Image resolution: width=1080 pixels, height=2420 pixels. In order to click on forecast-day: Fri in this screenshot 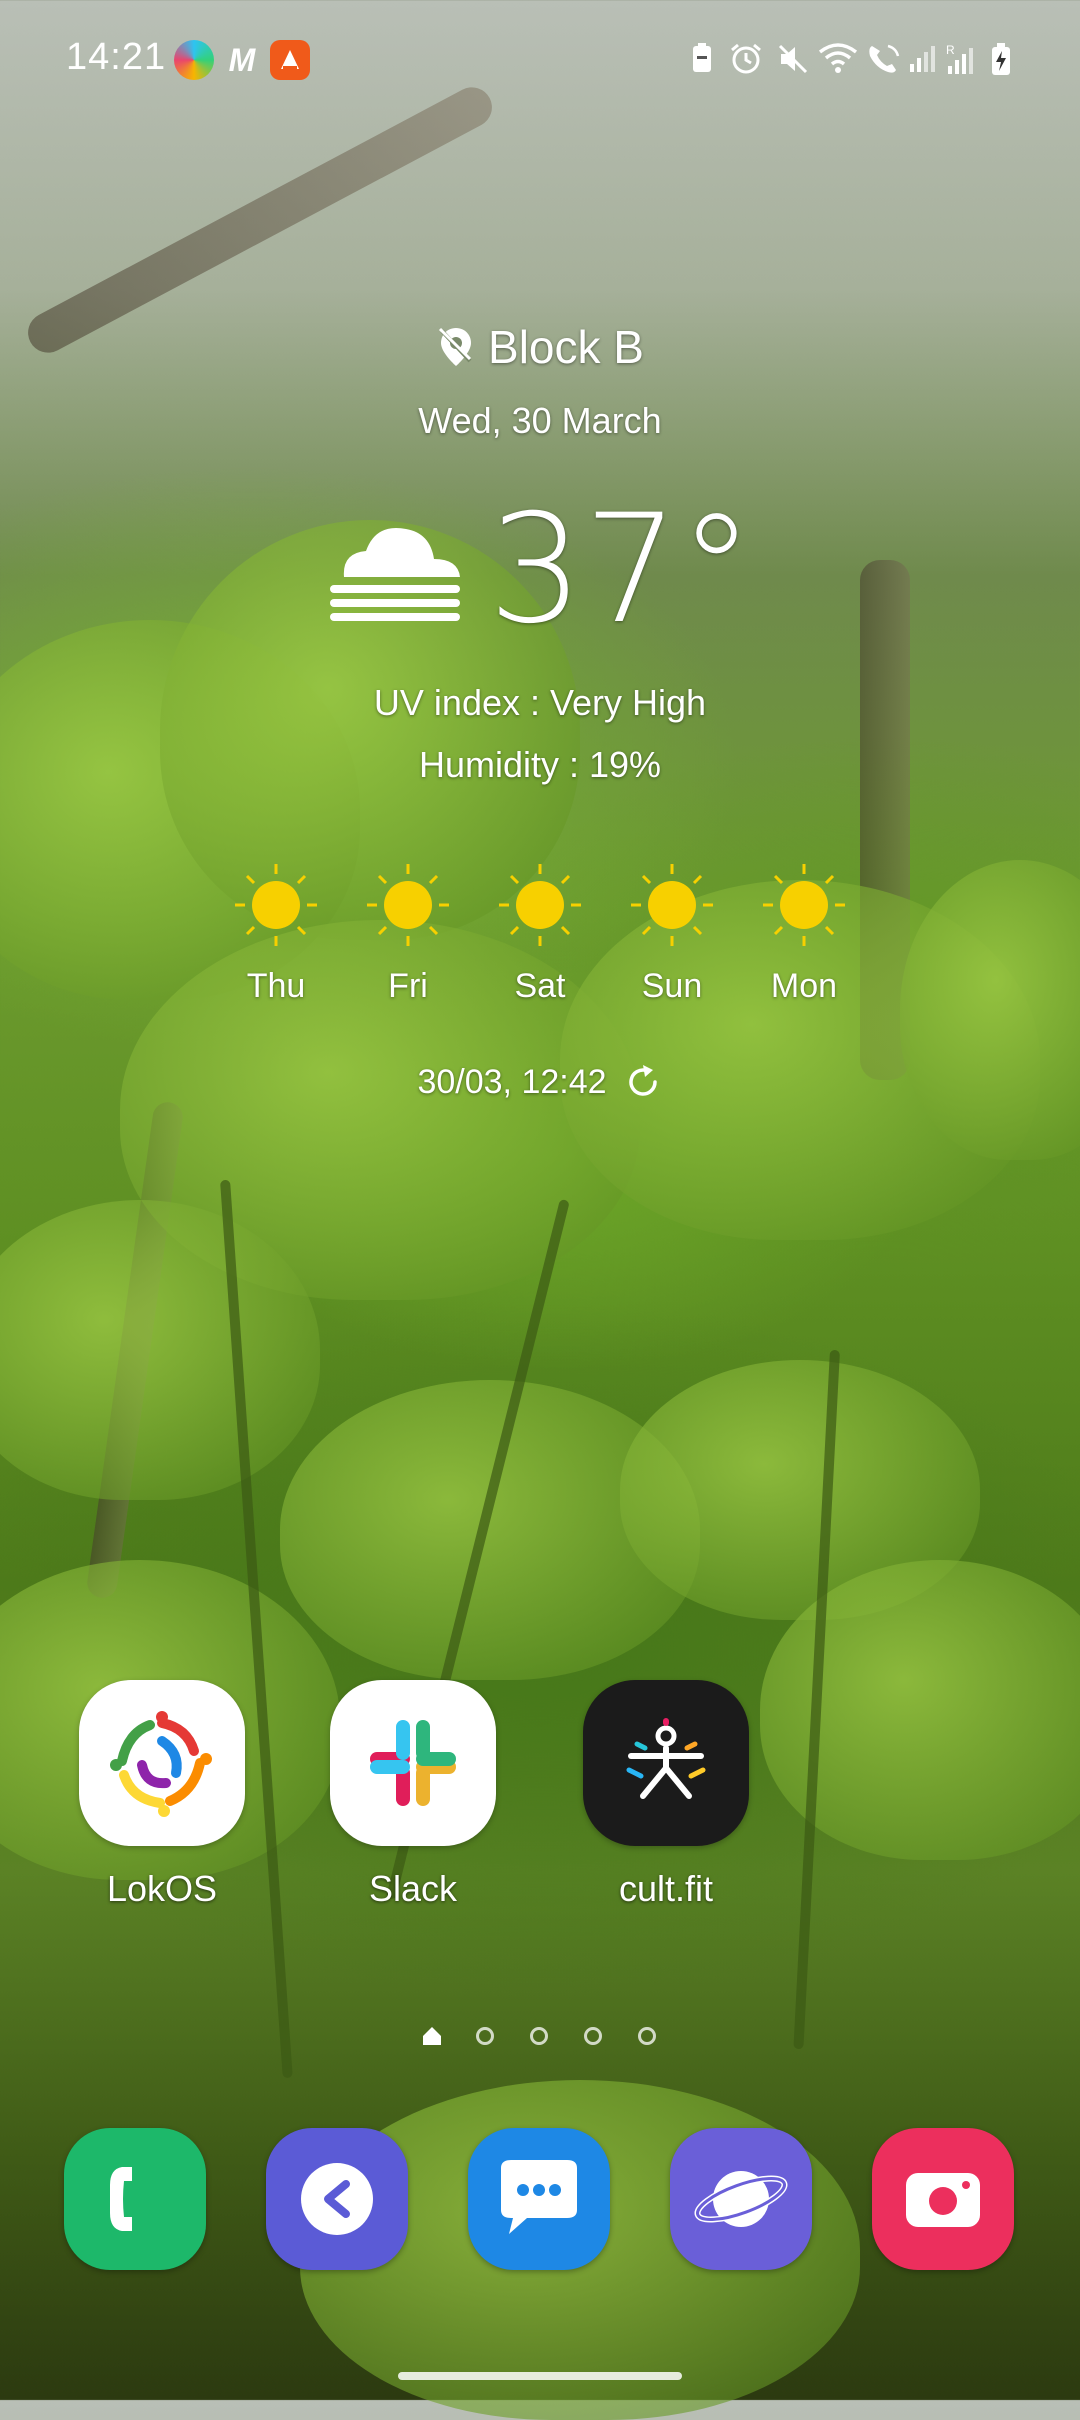, I will do `click(408, 933)`.